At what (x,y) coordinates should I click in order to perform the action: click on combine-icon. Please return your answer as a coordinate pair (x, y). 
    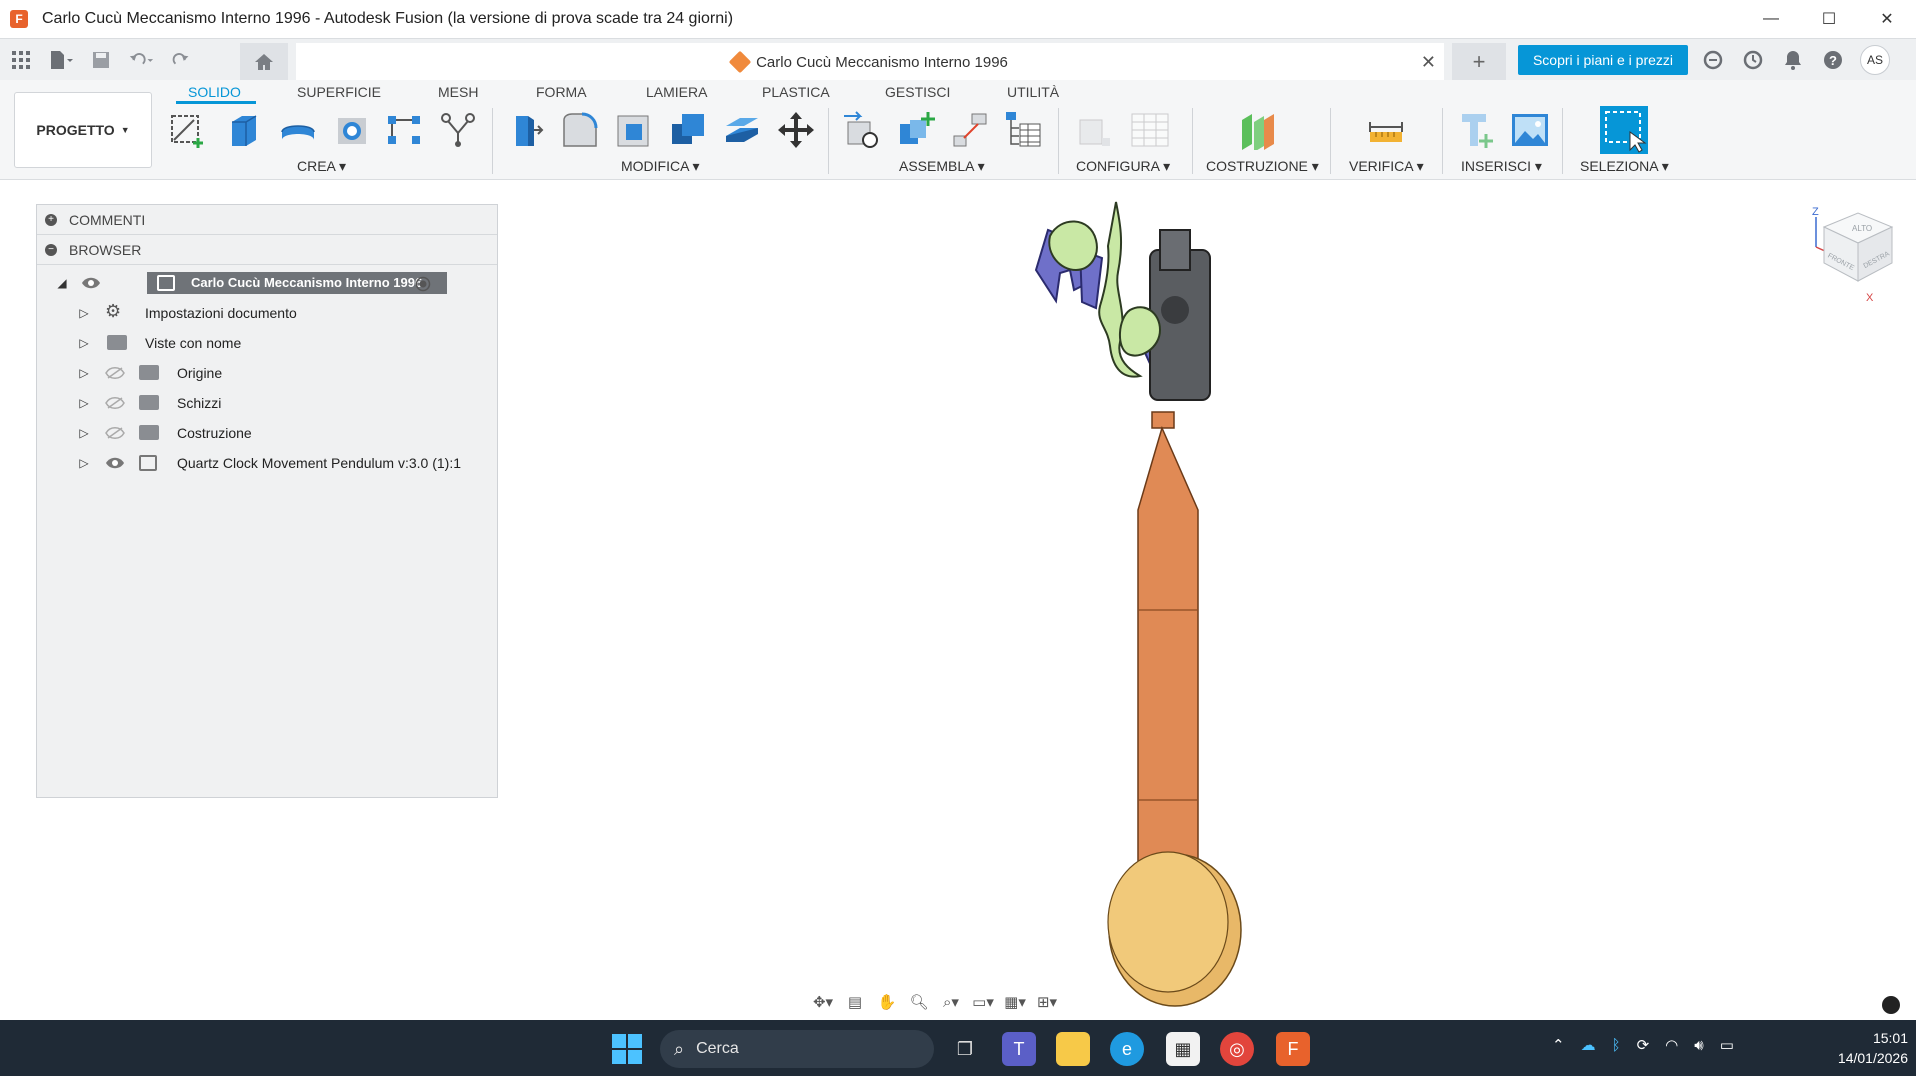
    Looking at the image, I should click on (688, 130).